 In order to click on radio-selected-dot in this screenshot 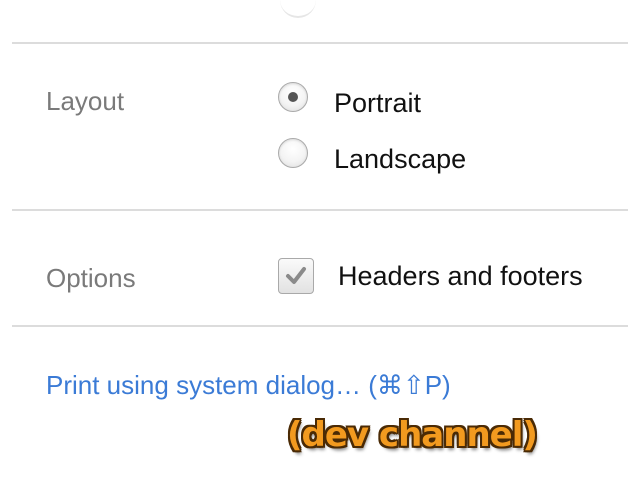, I will do `click(293, 97)`.